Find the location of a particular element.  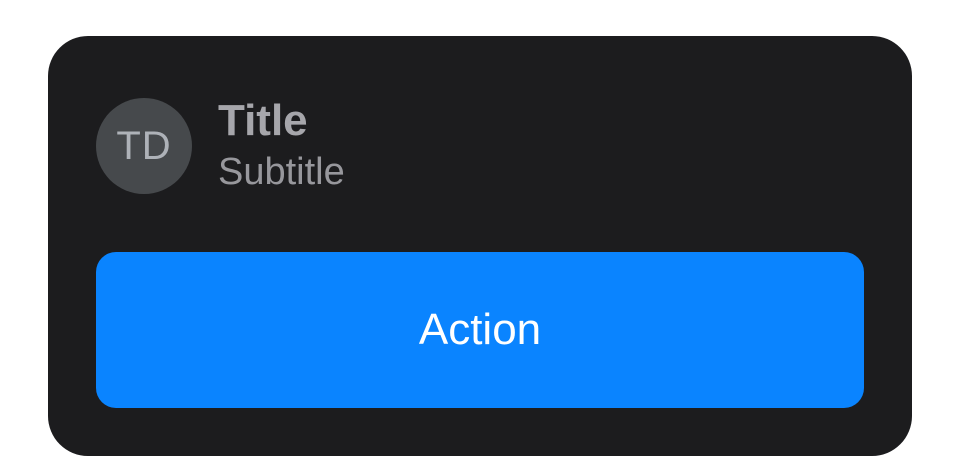

avatar: TD is located at coordinates (144, 146).